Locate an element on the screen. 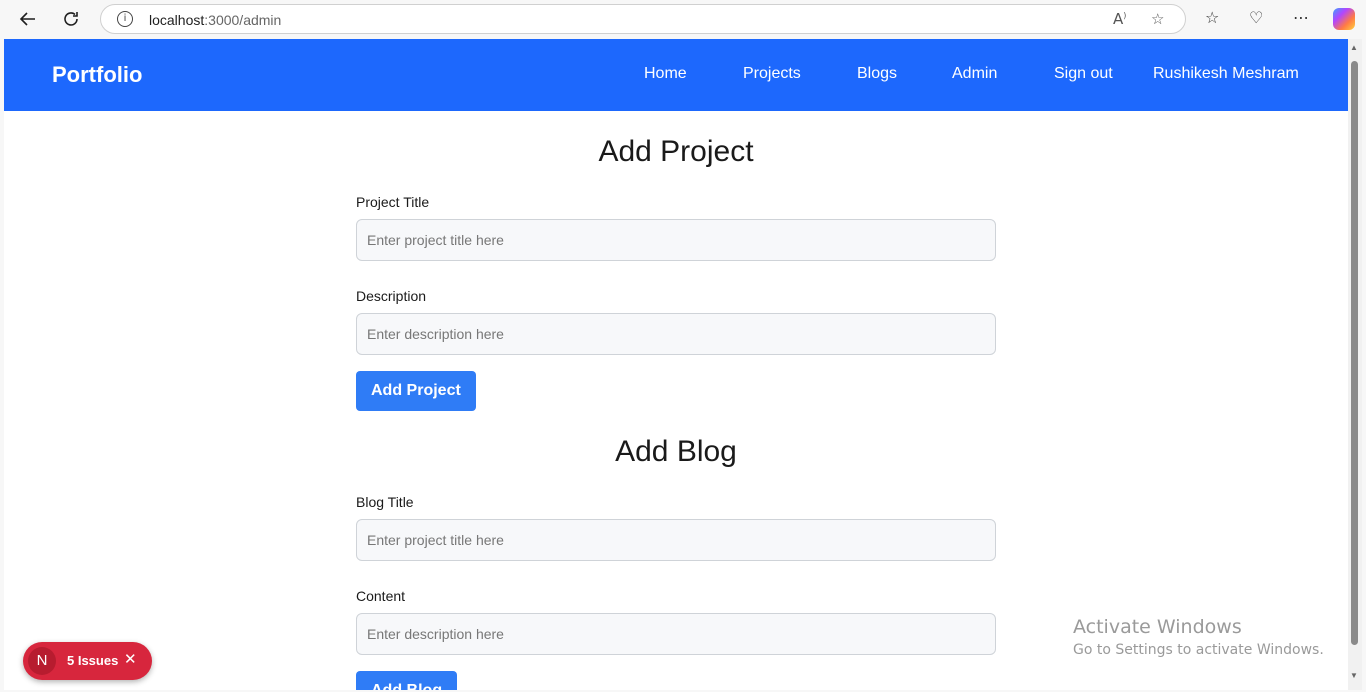  brand-logo: Portfolio is located at coordinates (97, 75).